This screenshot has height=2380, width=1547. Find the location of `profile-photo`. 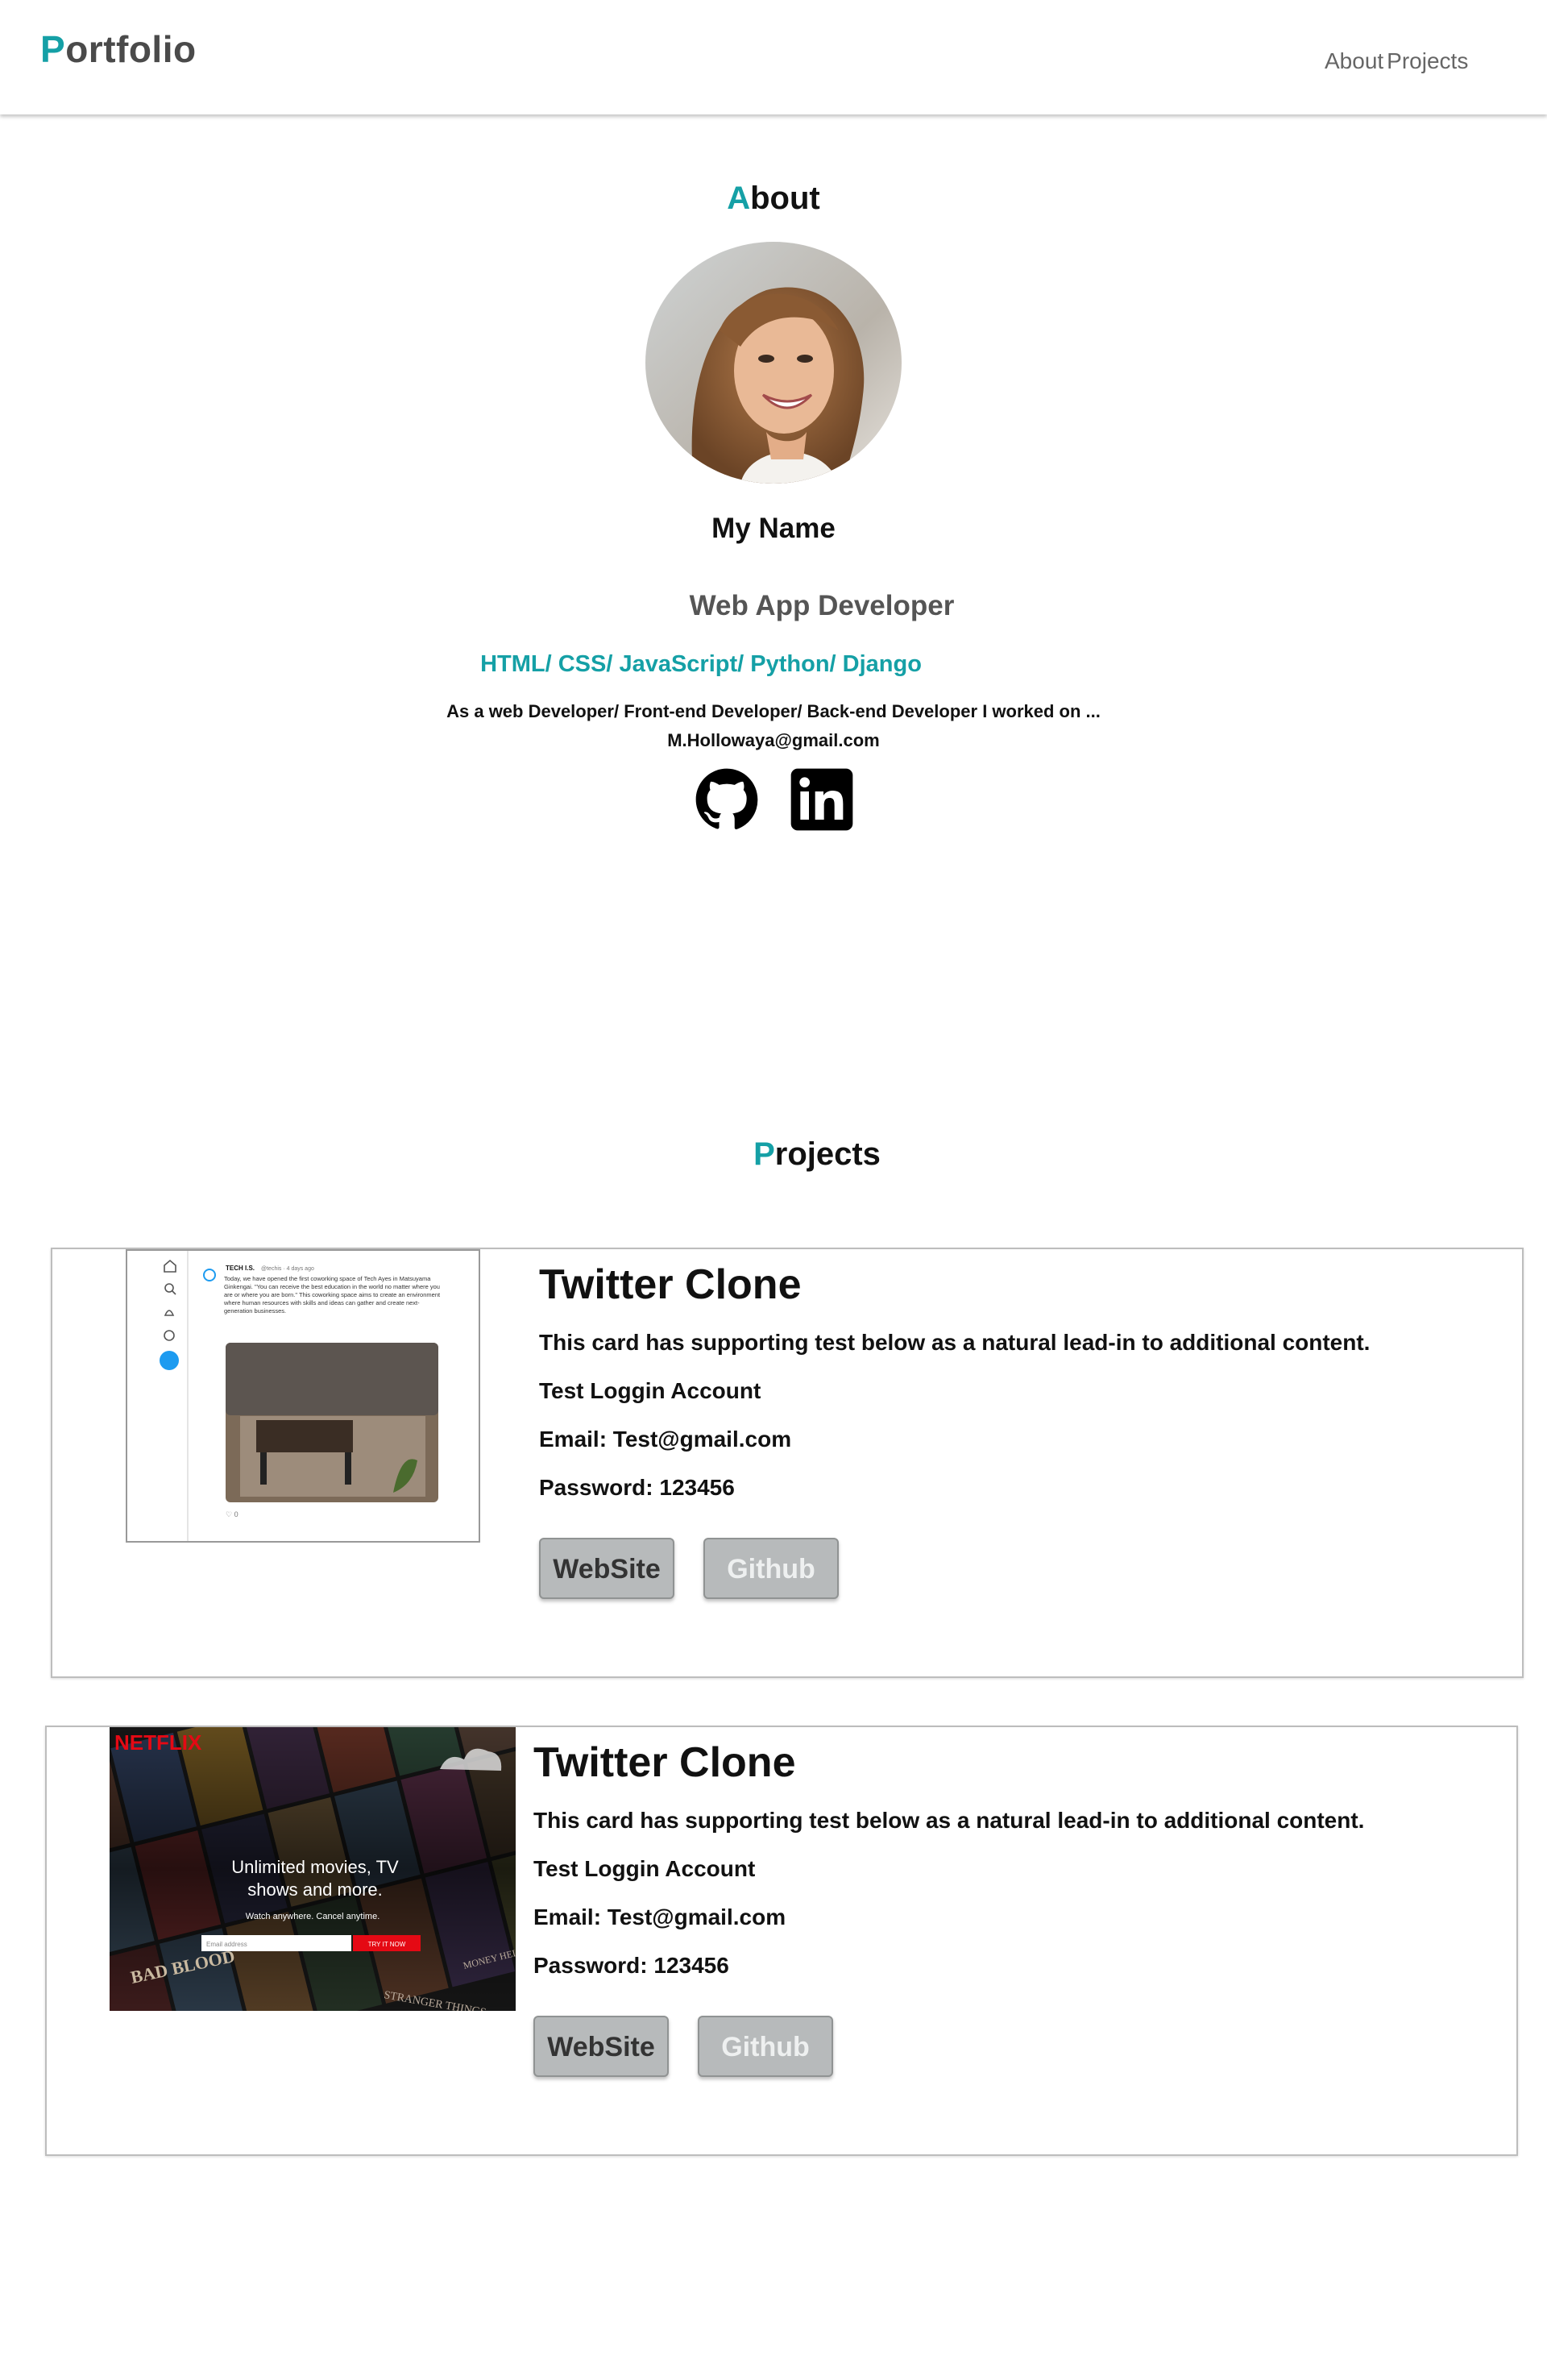

profile-photo is located at coordinates (773, 363).